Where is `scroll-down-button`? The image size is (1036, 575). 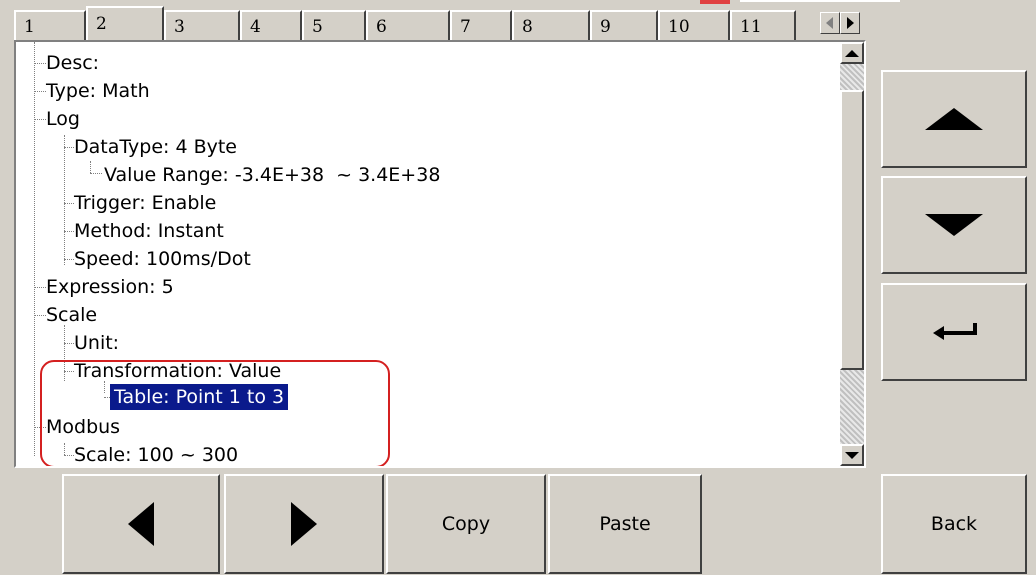 scroll-down-button is located at coordinates (852, 455).